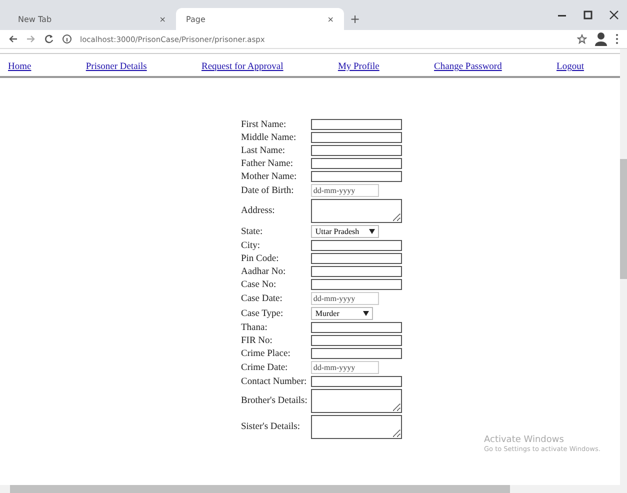  I want to click on field-label: FIR No:, so click(256, 341).